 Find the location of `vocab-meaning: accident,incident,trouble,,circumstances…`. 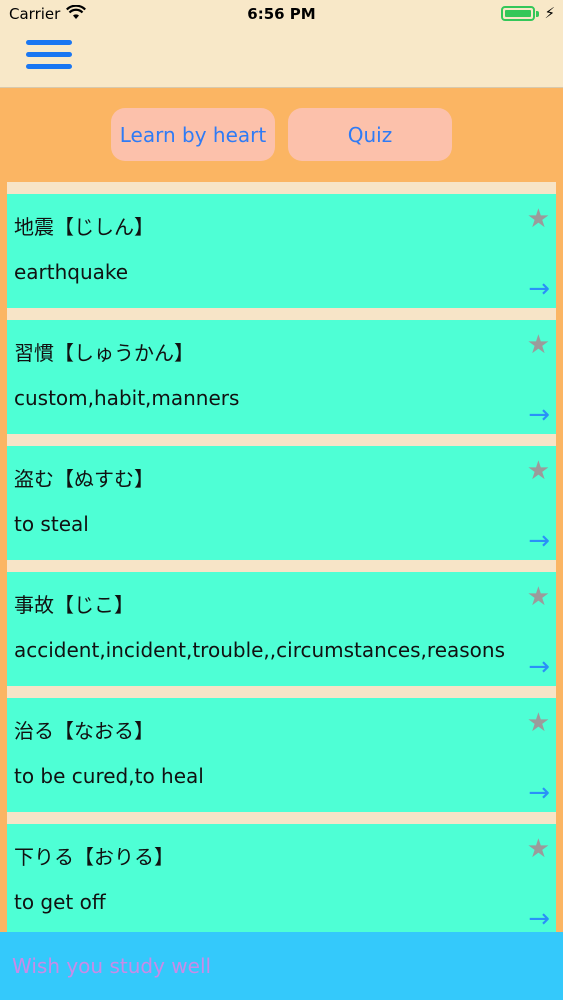

vocab-meaning: accident,incident,trouble,,circumstances… is located at coordinates (260, 650).